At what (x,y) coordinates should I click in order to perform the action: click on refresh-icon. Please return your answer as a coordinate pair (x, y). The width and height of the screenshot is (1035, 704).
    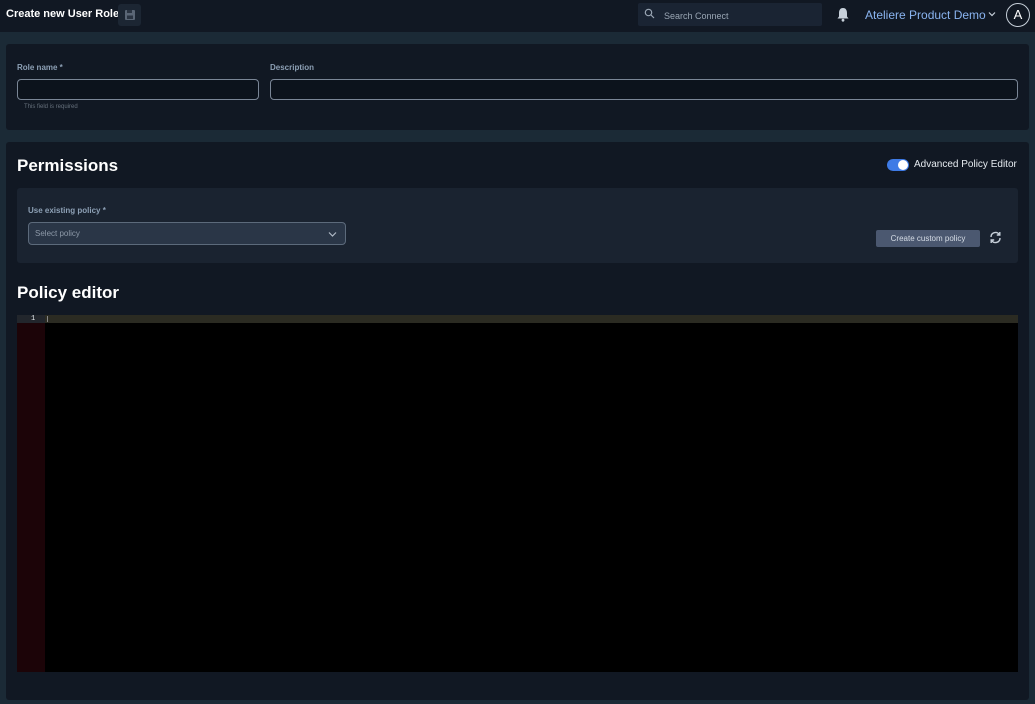
    Looking at the image, I should click on (995, 237).